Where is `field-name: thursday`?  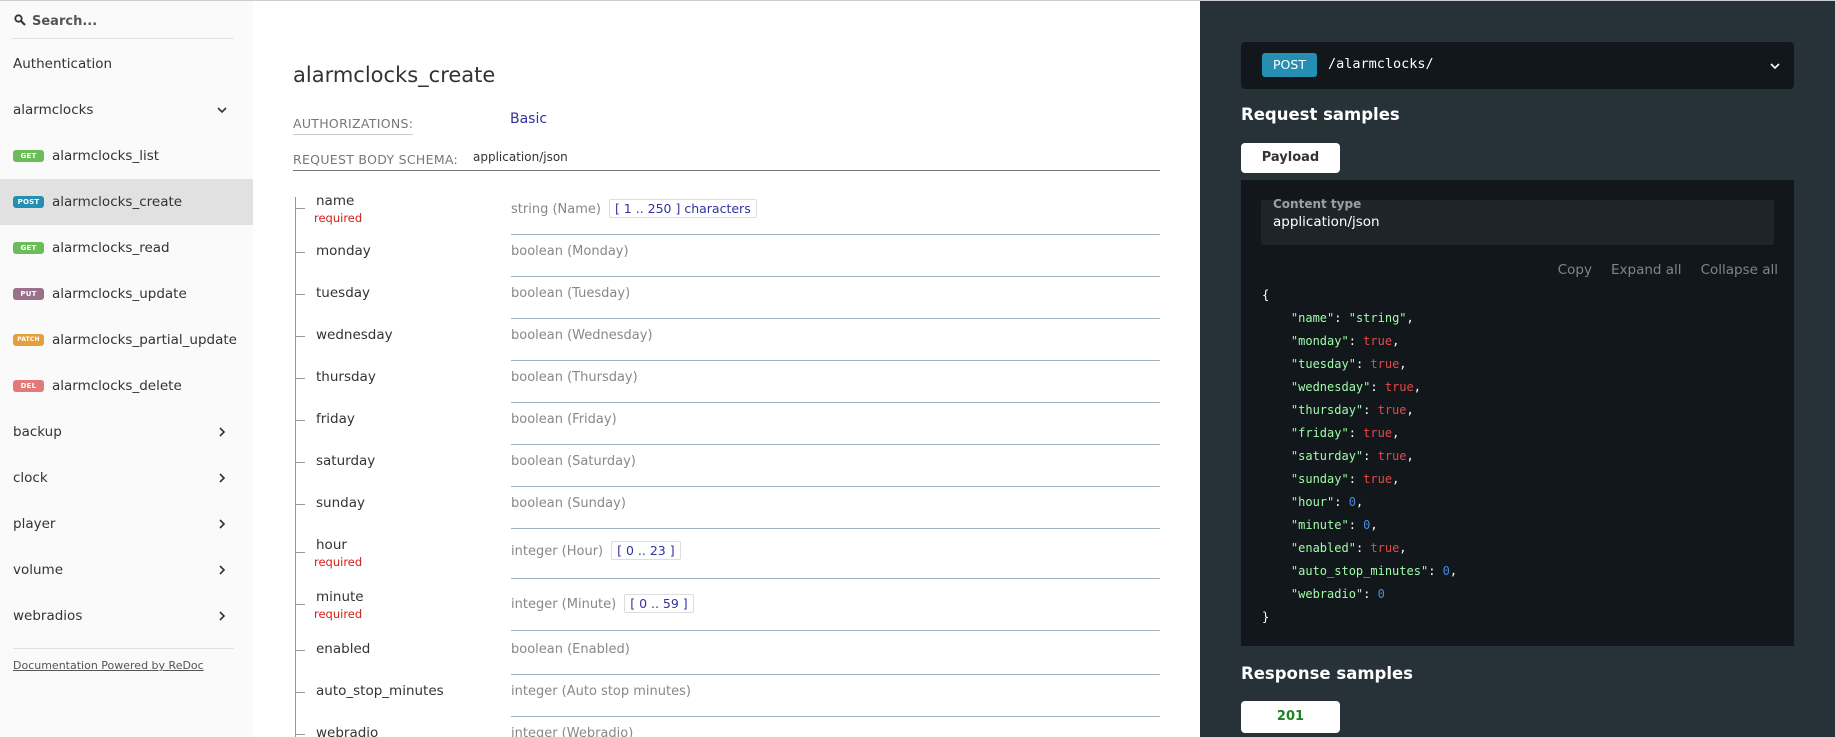
field-name: thursday is located at coordinates (346, 377).